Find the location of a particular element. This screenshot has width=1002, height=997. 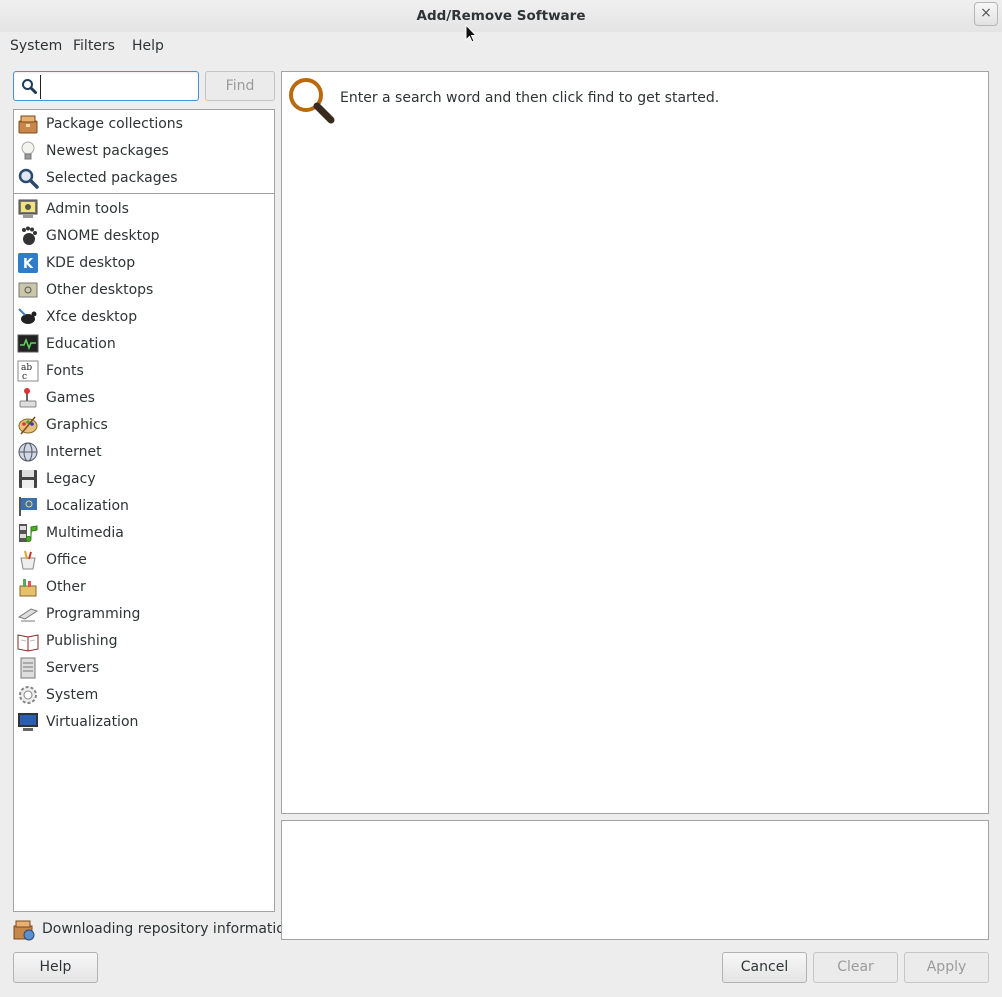

kde-icon: K is located at coordinates (28, 263).